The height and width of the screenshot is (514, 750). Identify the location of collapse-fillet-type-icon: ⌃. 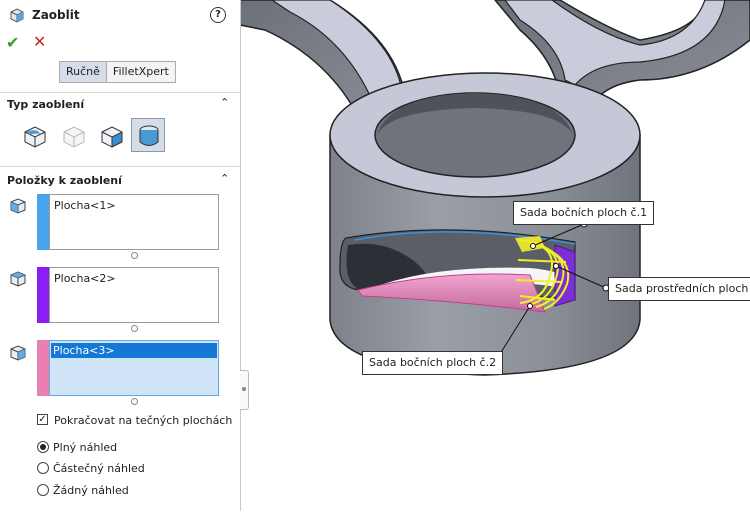
(224, 102).